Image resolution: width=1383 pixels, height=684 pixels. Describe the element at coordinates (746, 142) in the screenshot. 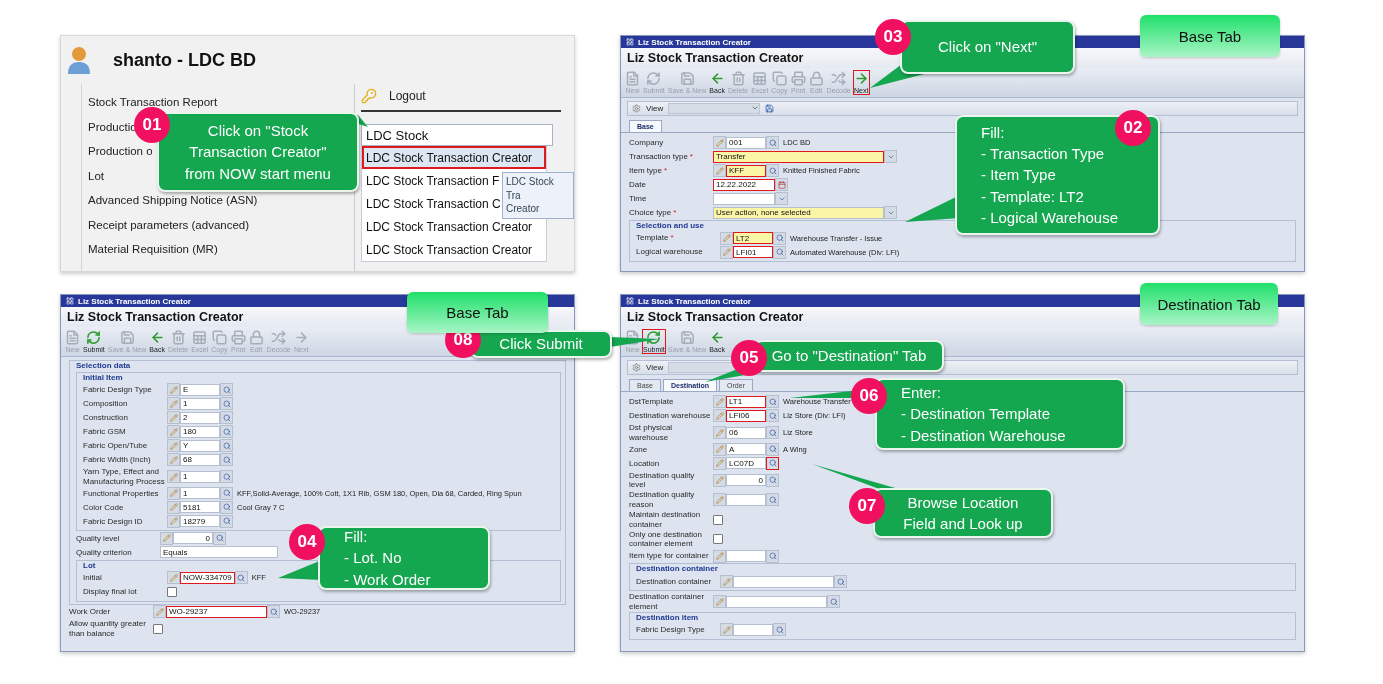

I see `input-field: 001` at that location.